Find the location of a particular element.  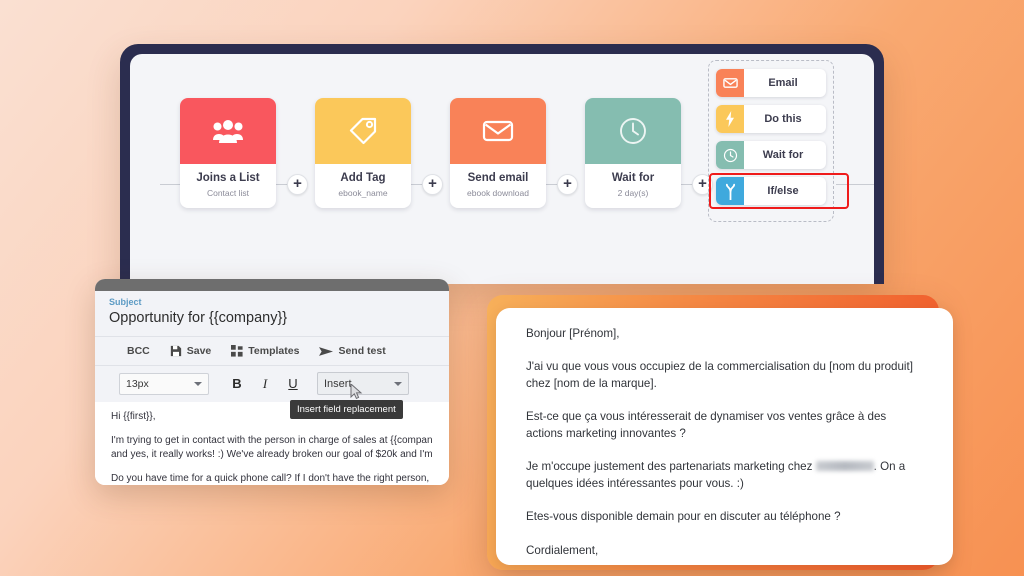

action-menu-label: Email is located at coordinates (783, 83).